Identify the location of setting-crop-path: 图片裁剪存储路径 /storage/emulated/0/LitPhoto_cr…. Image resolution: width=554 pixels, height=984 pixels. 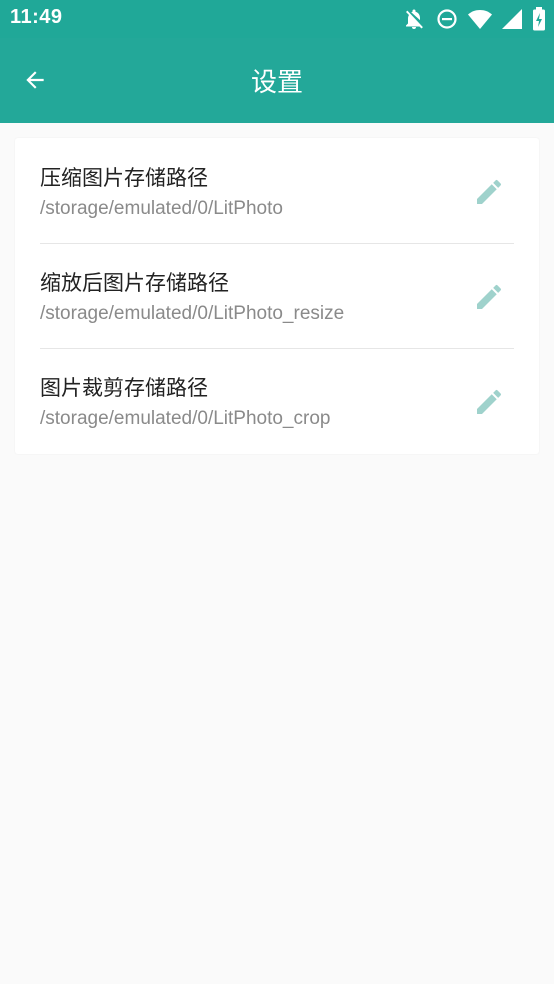
(277, 400).